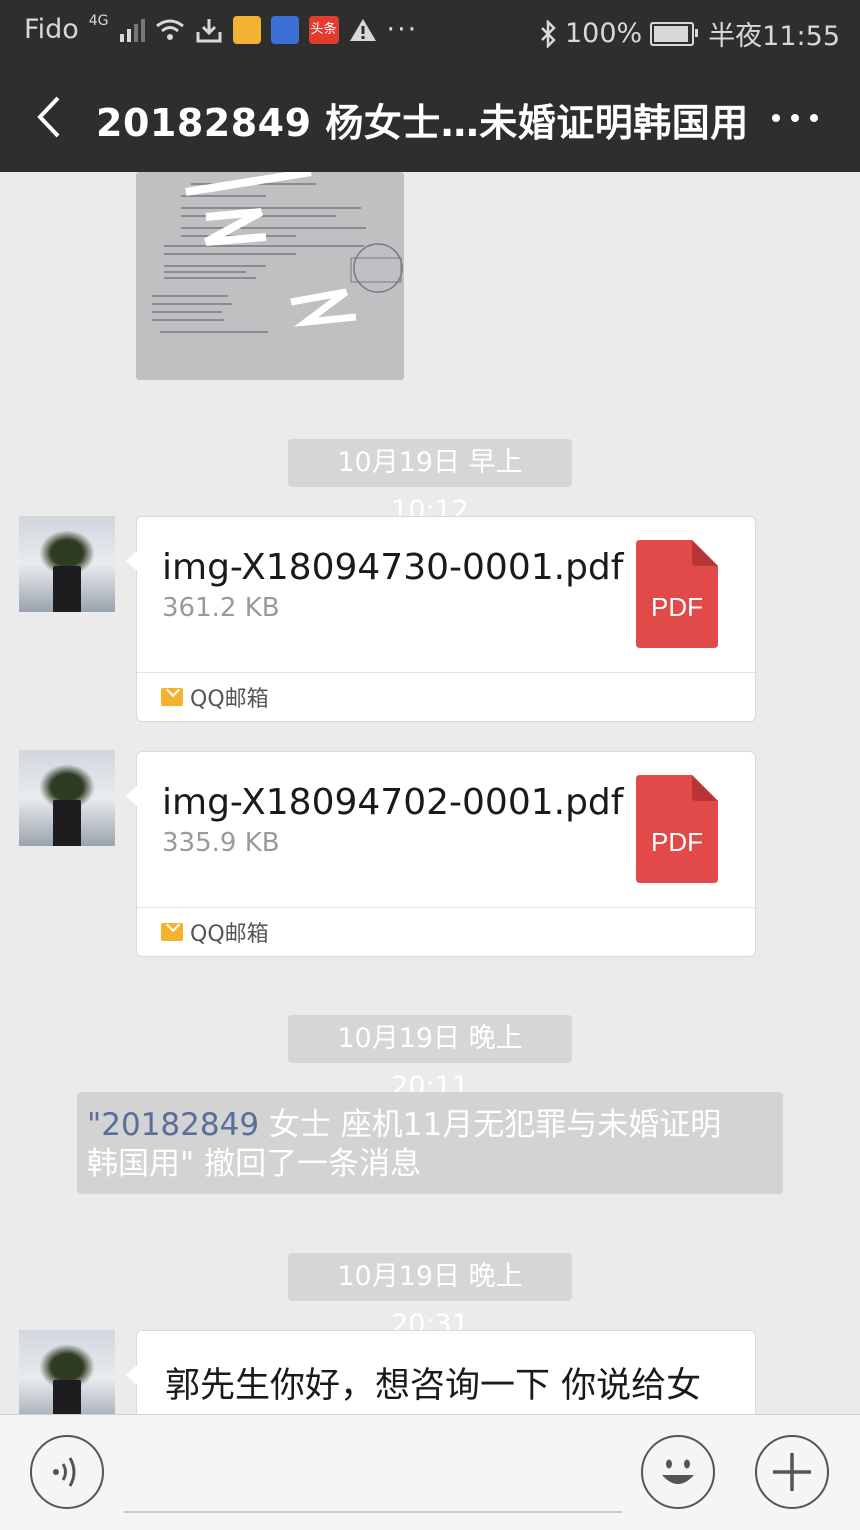  I want to click on video-app-icon, so click(284, 29).